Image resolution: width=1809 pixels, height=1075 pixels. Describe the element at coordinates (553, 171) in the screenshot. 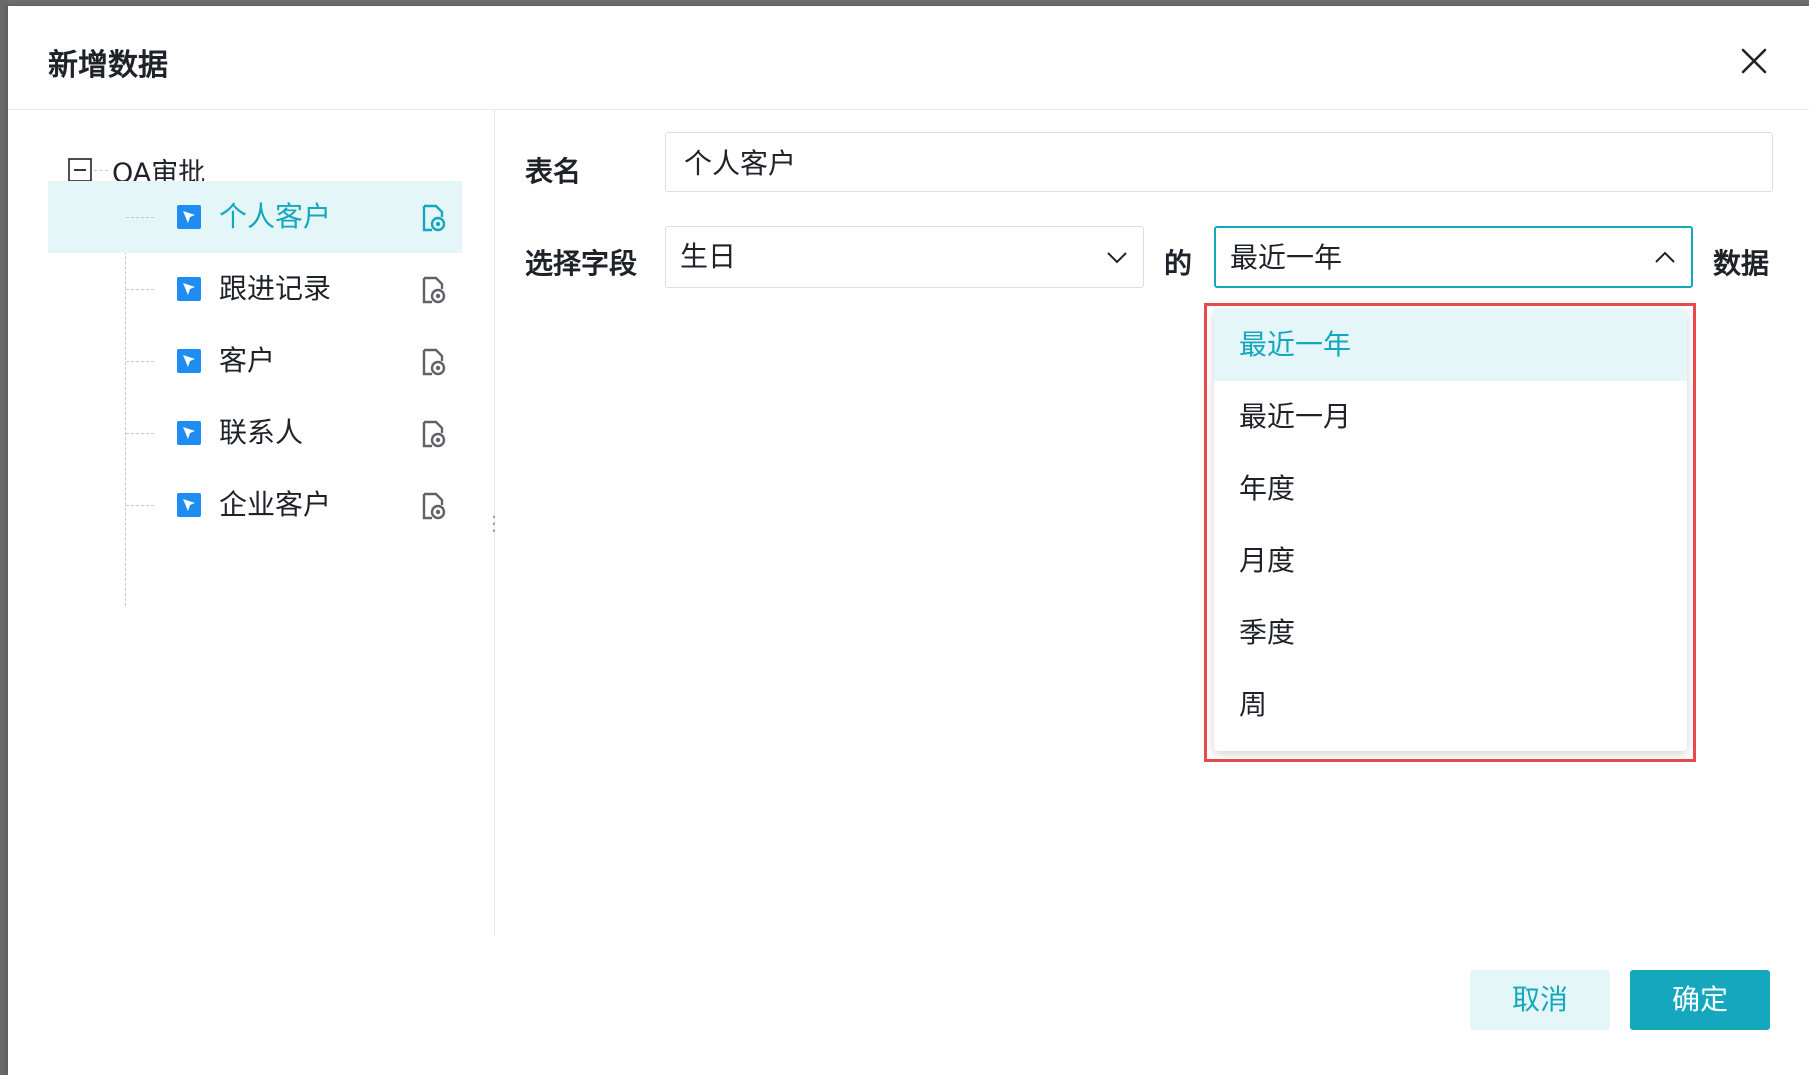

I see `table-name-label: 表名` at that location.